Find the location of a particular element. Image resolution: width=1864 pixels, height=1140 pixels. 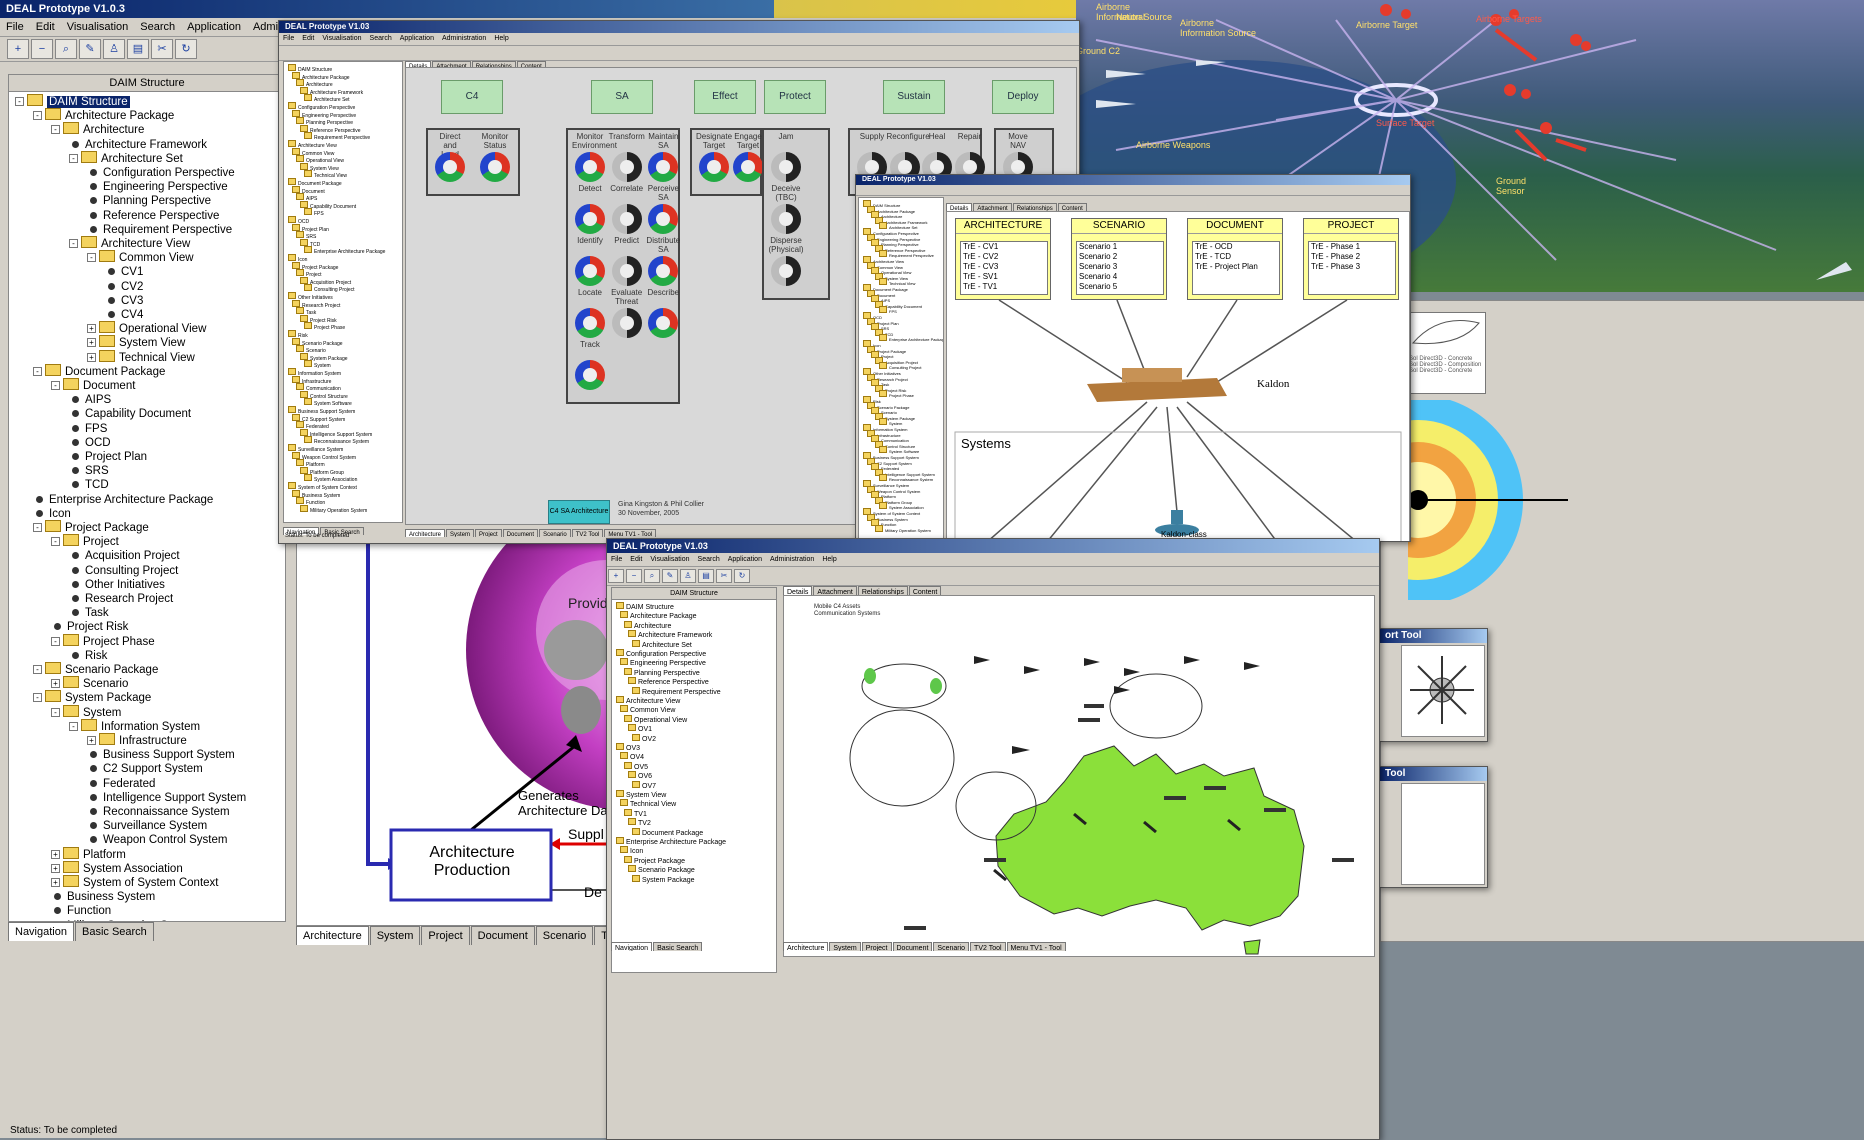

tab-document: Document is located at coordinates (913, 946).